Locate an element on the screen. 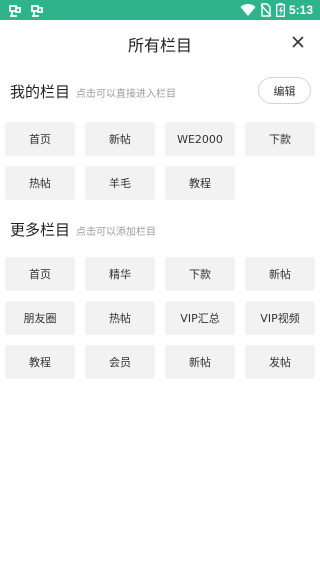  more-channel-moments: 朋友圈 is located at coordinates (40, 318).